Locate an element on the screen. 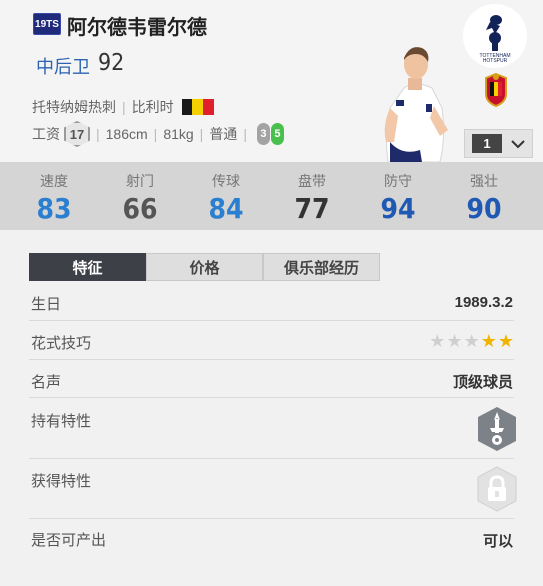  tab-price: 价格 is located at coordinates (204, 267).